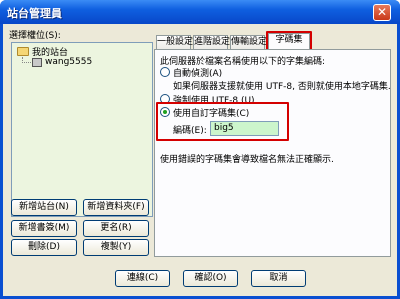 The width and height of the screenshot is (400, 299). Describe the element at coordinates (142, 278) in the screenshot. I see `connect-button: 連線(C)` at that location.